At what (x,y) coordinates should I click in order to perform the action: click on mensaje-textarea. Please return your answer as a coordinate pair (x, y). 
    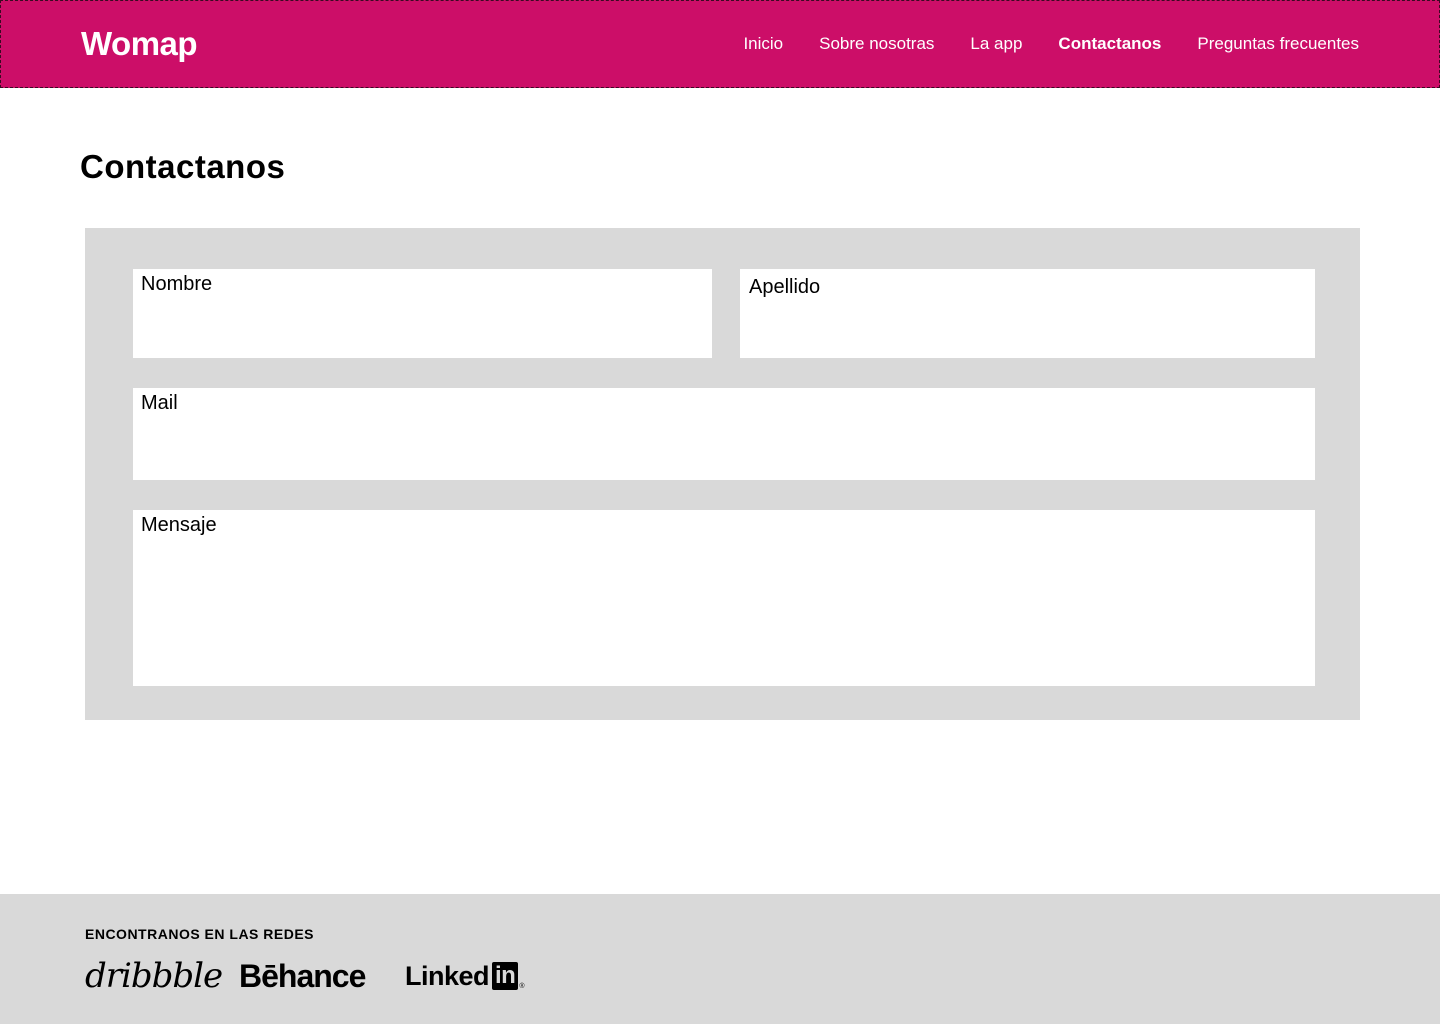
    Looking at the image, I should click on (724, 598).